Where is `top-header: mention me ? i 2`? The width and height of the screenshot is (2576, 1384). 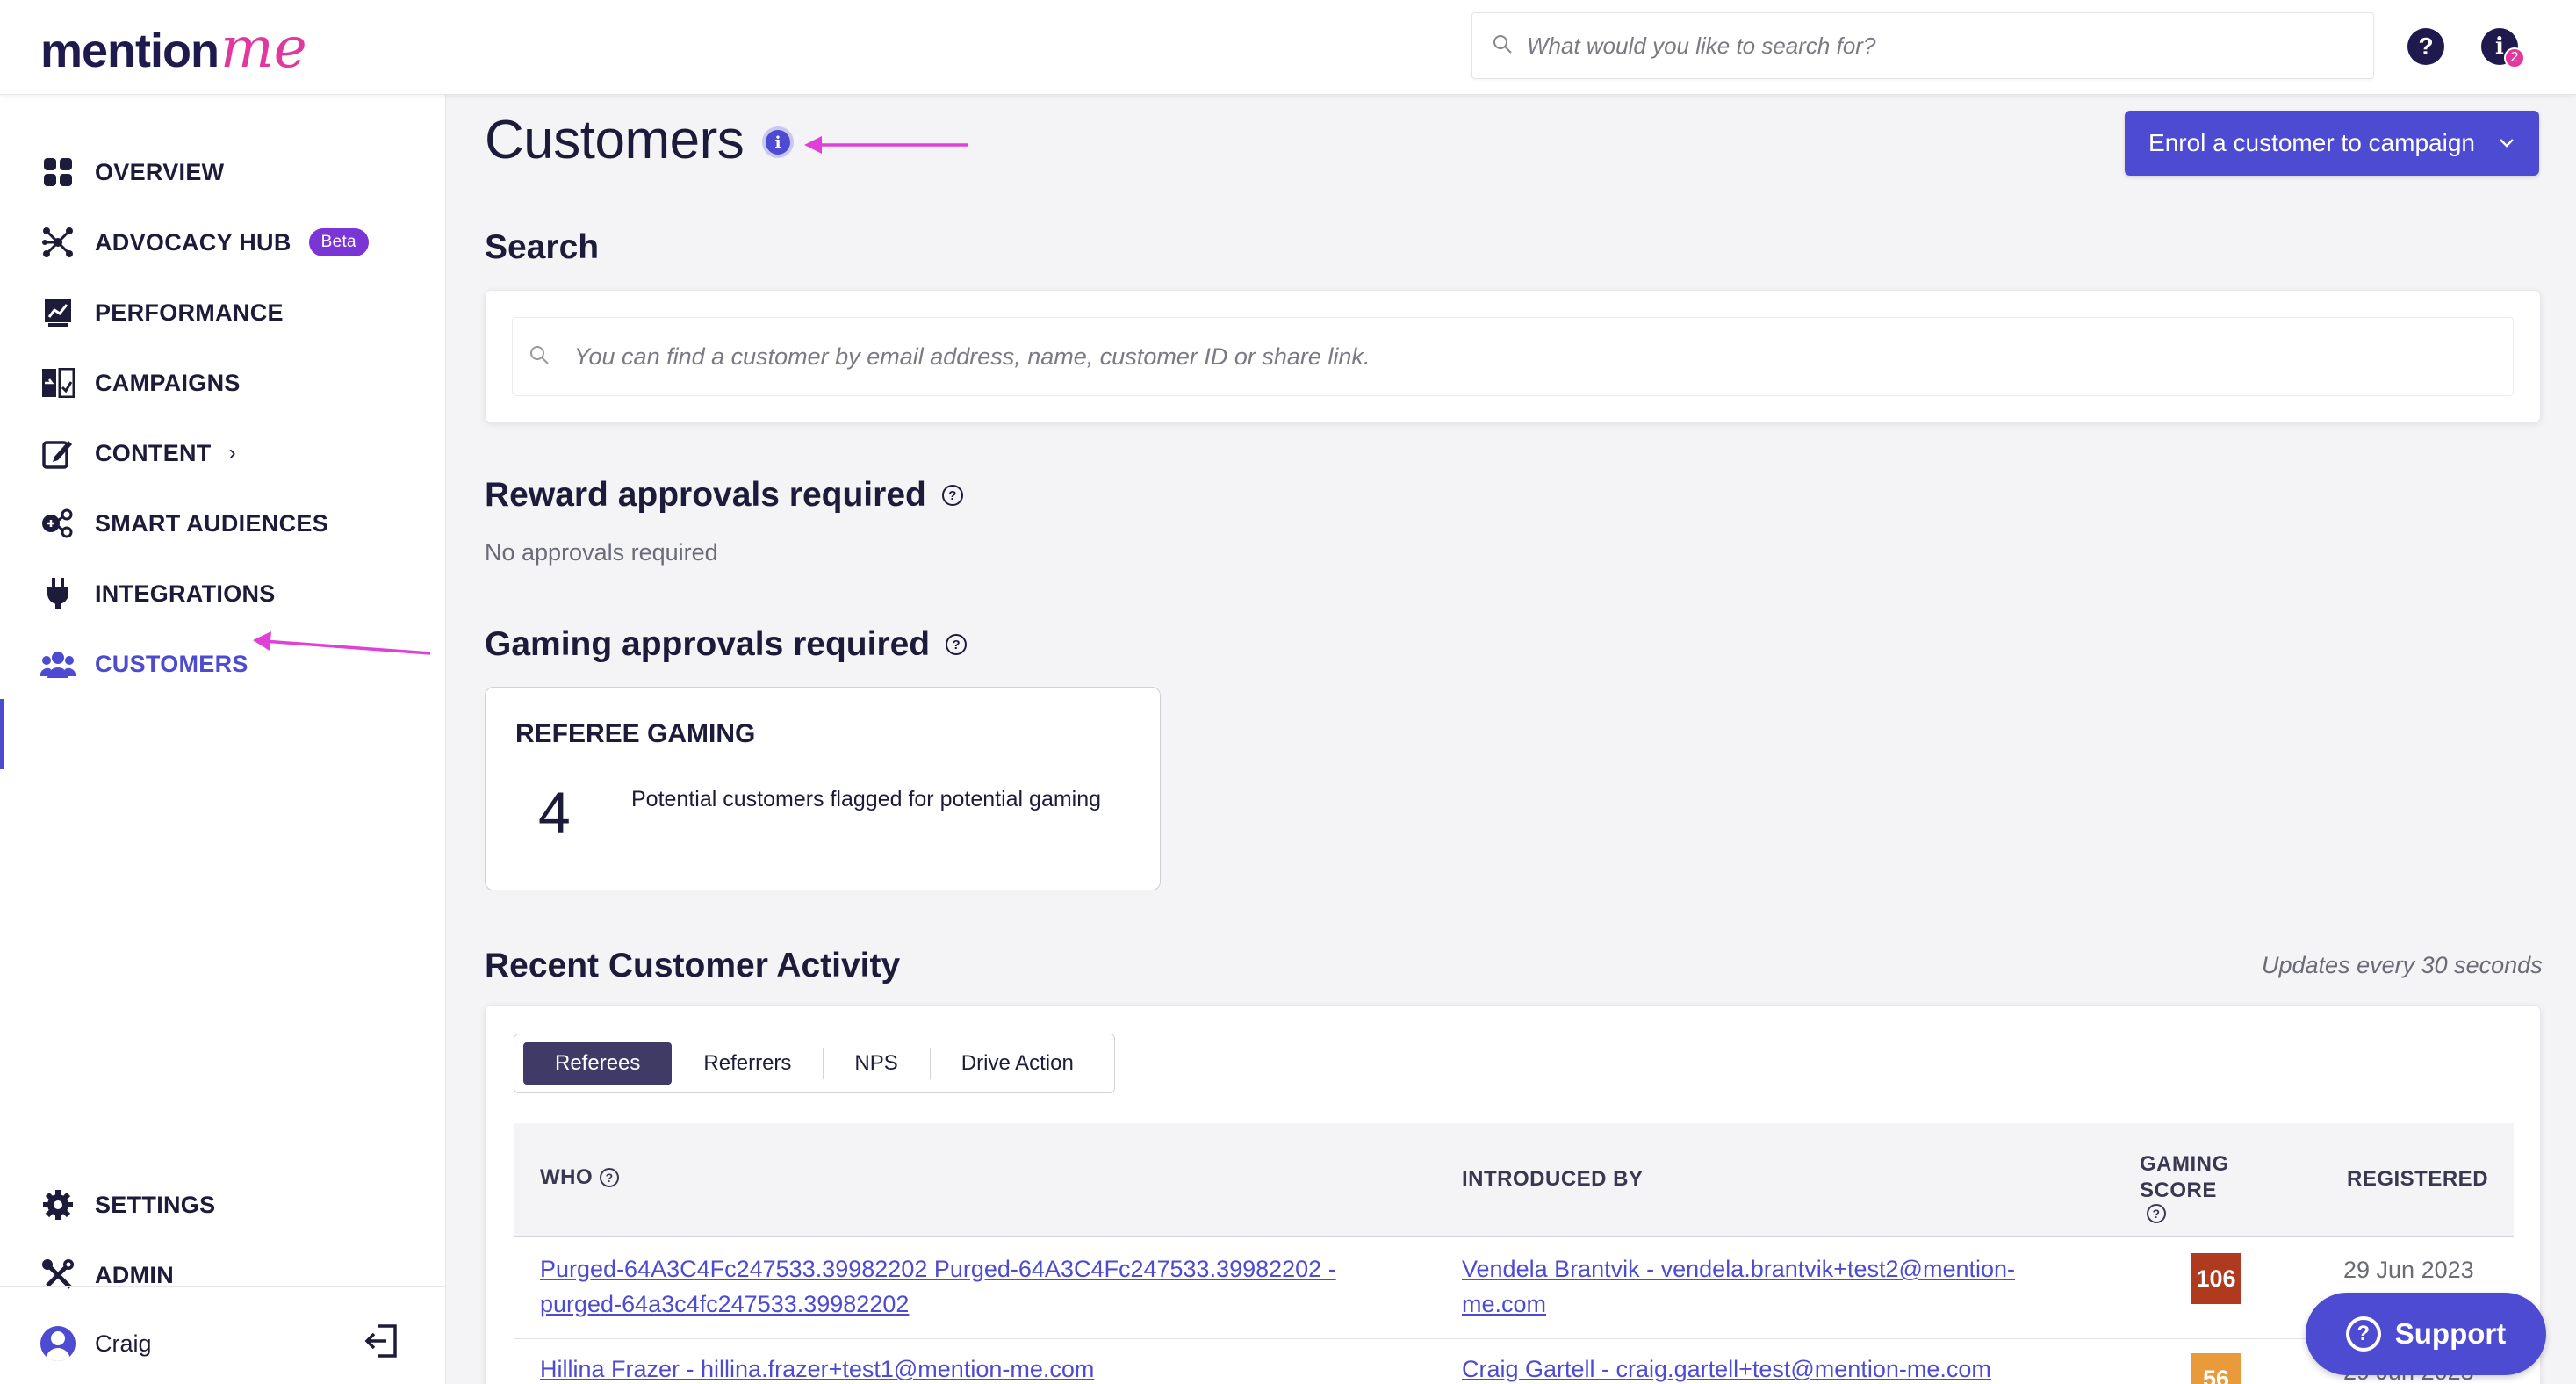 top-header: mention me ? i 2 is located at coordinates (1288, 47).